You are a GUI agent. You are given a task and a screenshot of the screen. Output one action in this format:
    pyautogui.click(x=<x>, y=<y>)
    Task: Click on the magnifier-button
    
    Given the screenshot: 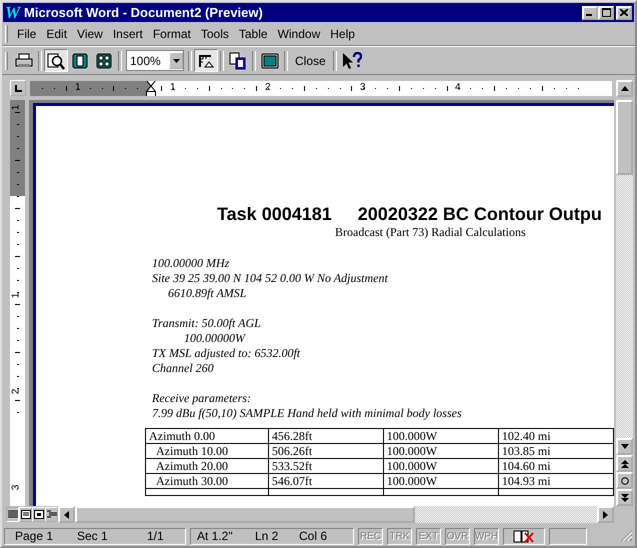 What is the action you would take?
    pyautogui.click(x=56, y=60)
    